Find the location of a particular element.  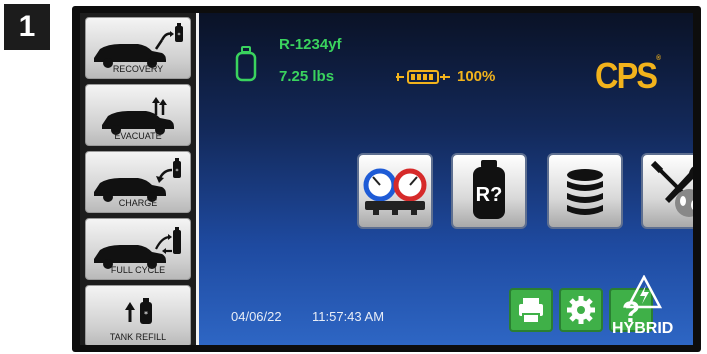

pressure-gauges-icon is located at coordinates (395, 191).